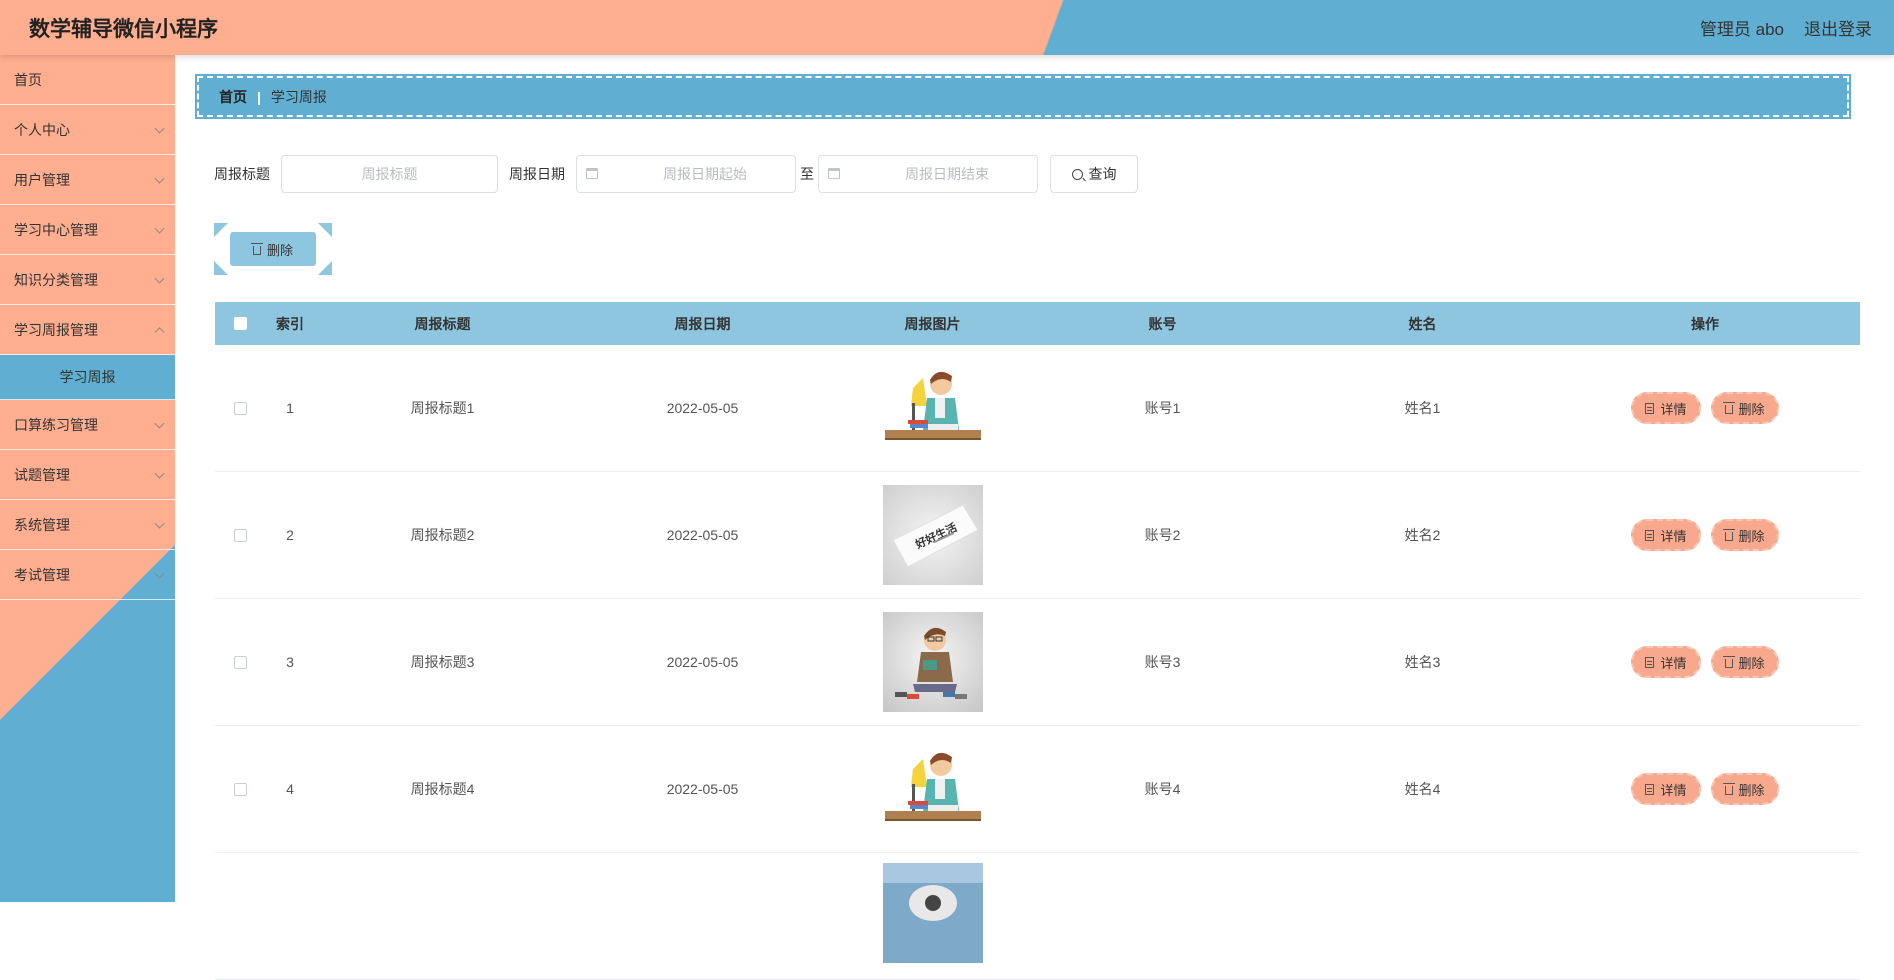 Image resolution: width=1894 pixels, height=980 pixels. I want to click on search-icon, so click(1077, 174).